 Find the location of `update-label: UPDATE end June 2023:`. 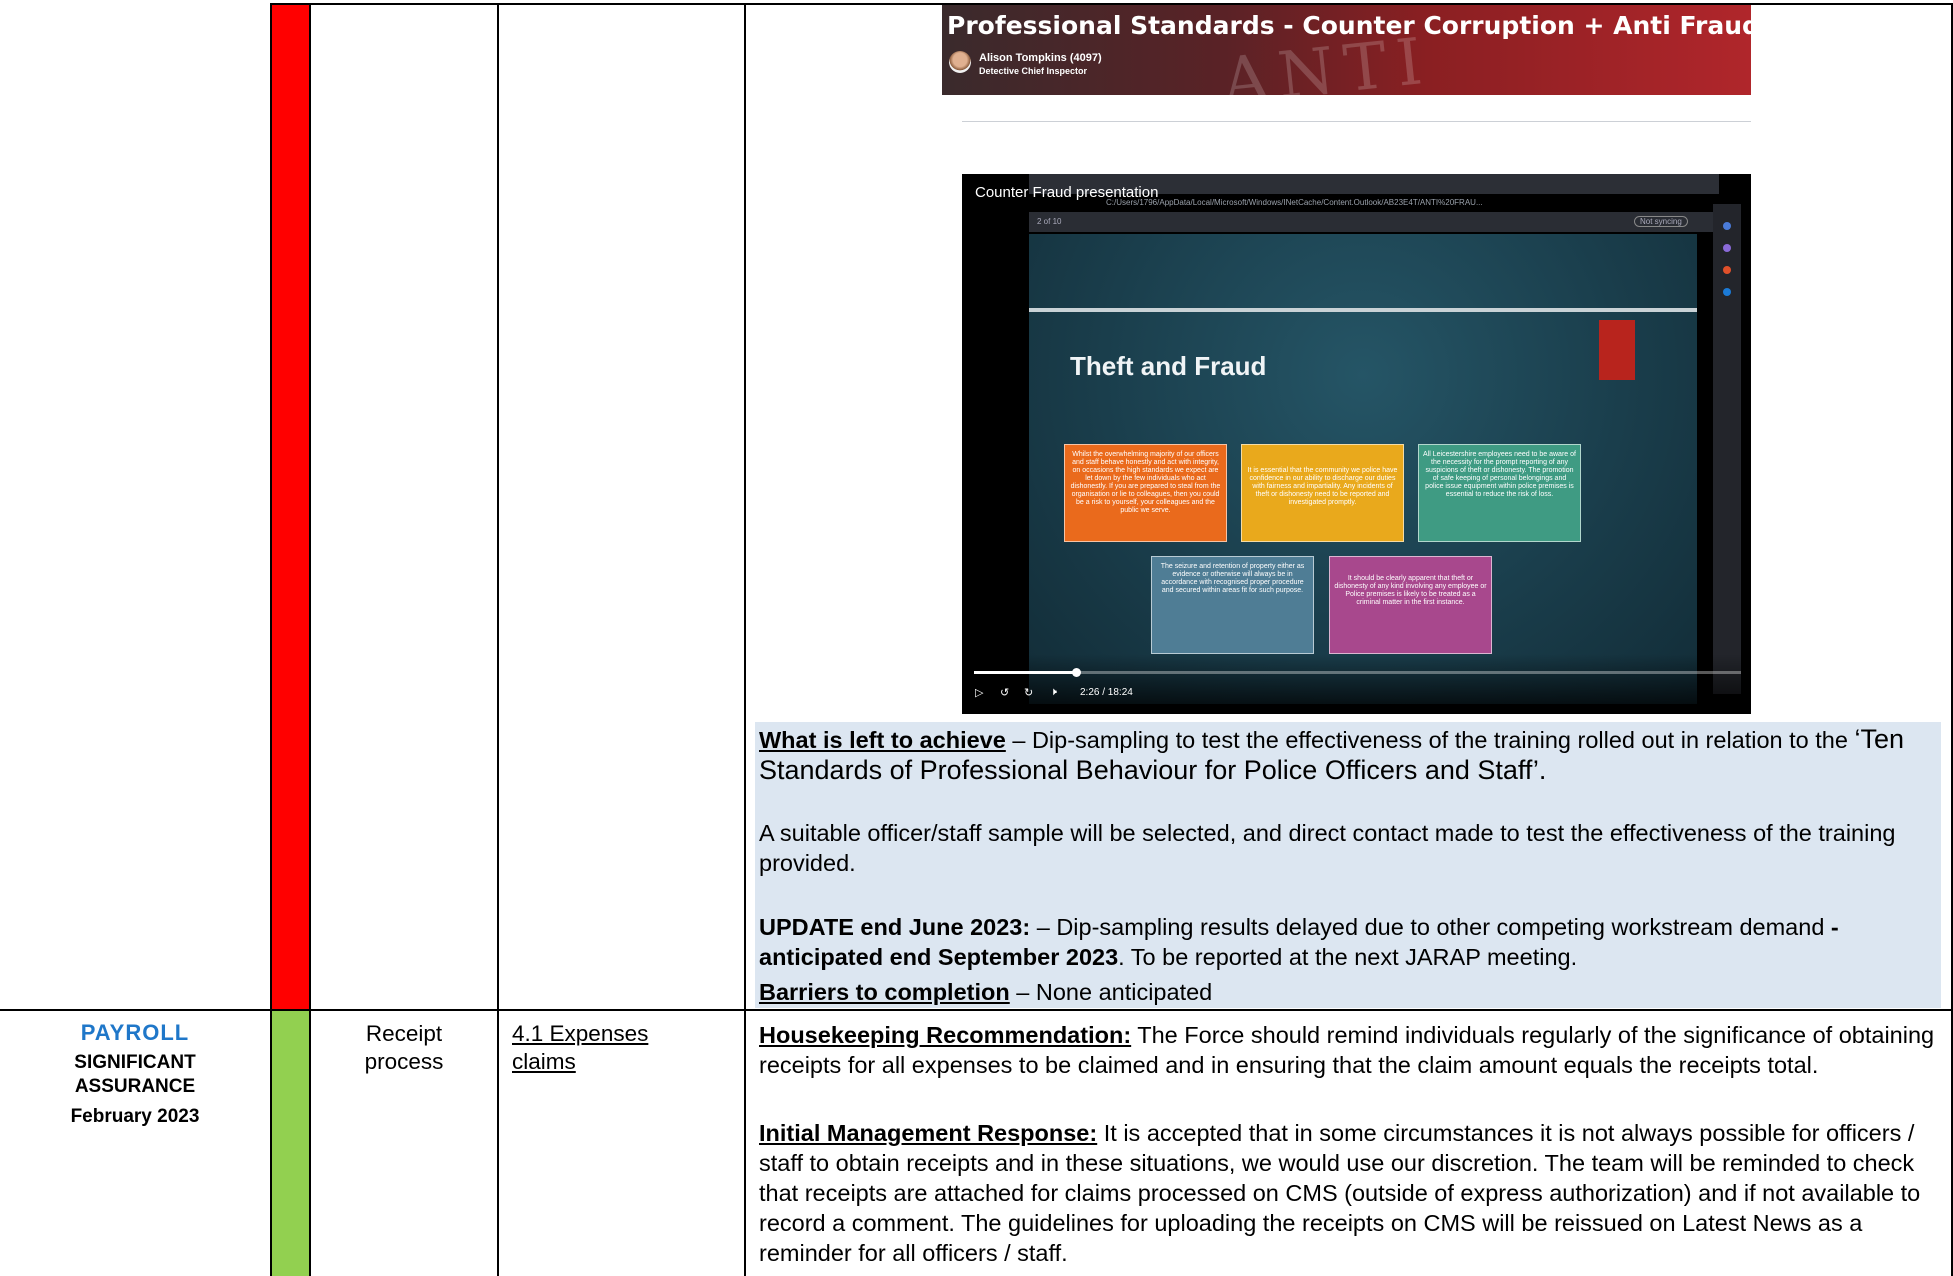

update-label: UPDATE end June 2023: is located at coordinates (895, 927).